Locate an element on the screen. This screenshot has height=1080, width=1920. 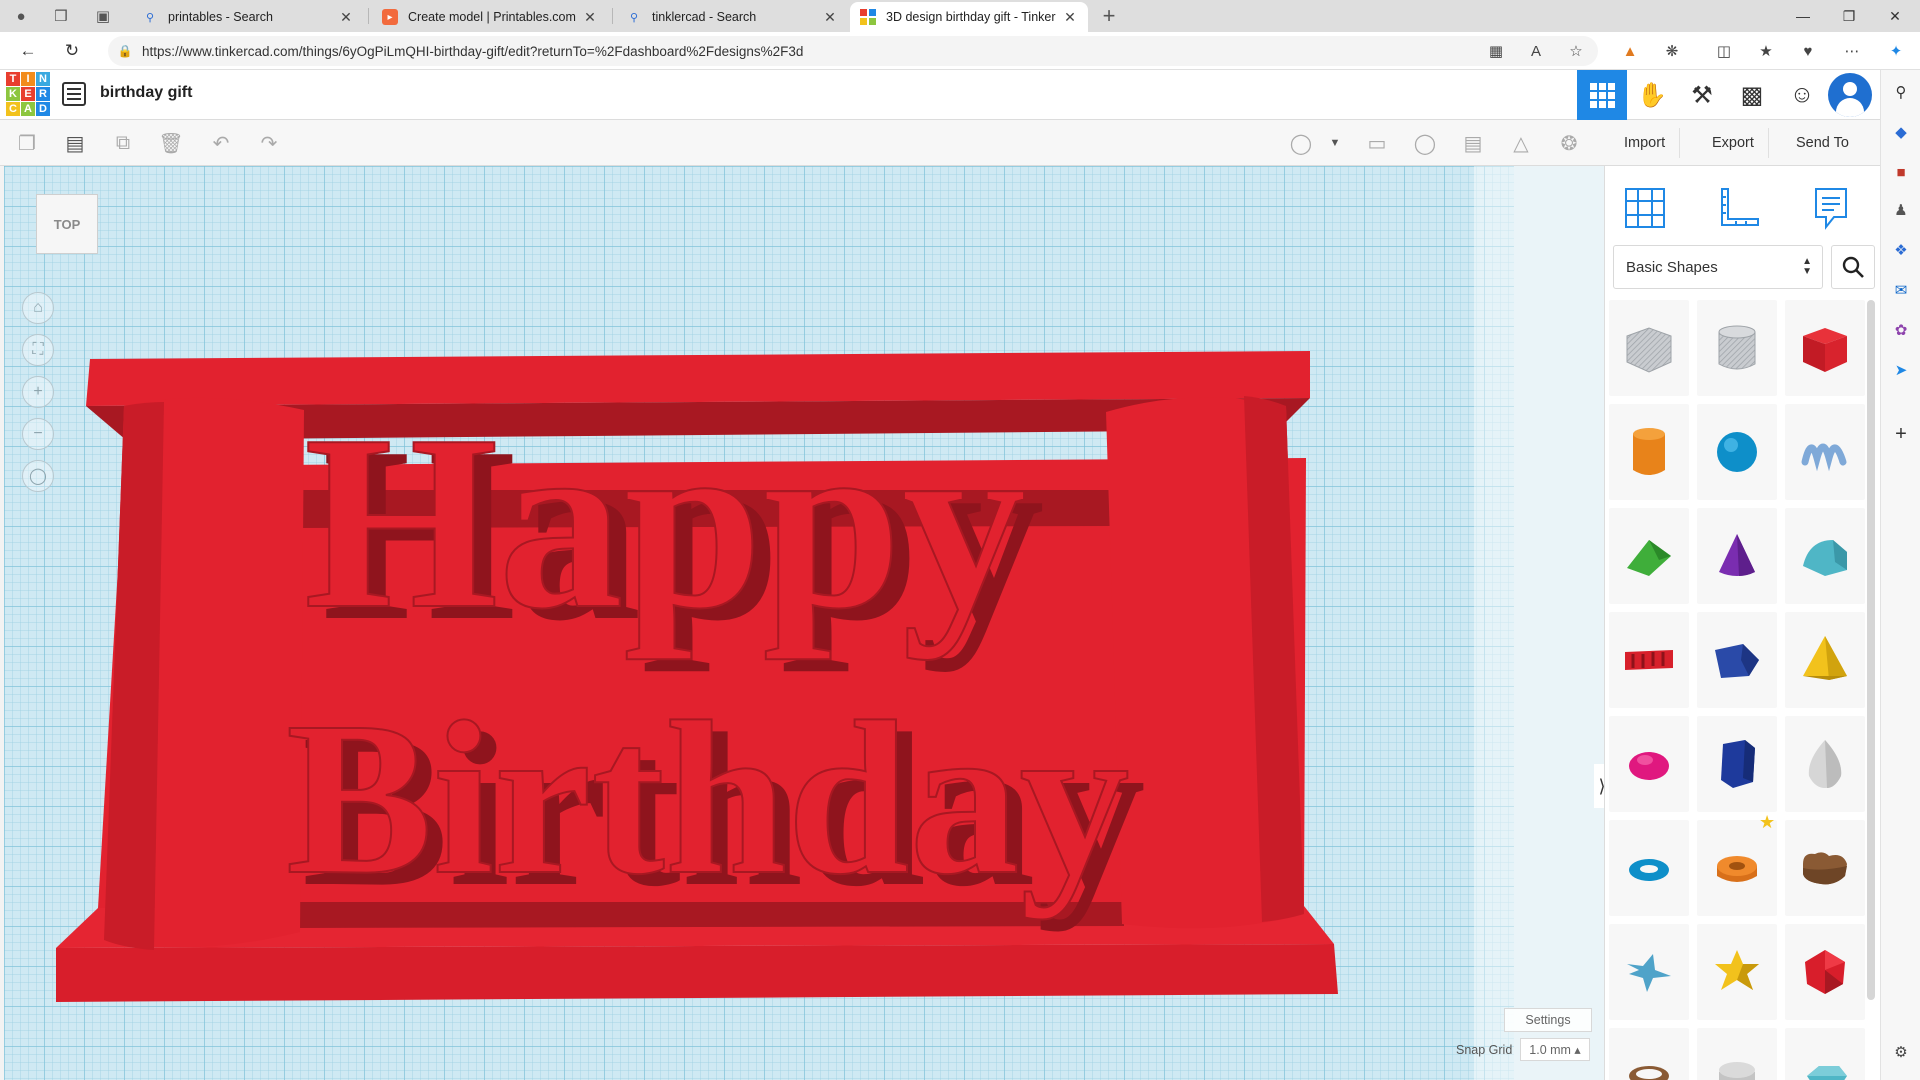
mirror-icon: △ is located at coordinates (1521, 143).